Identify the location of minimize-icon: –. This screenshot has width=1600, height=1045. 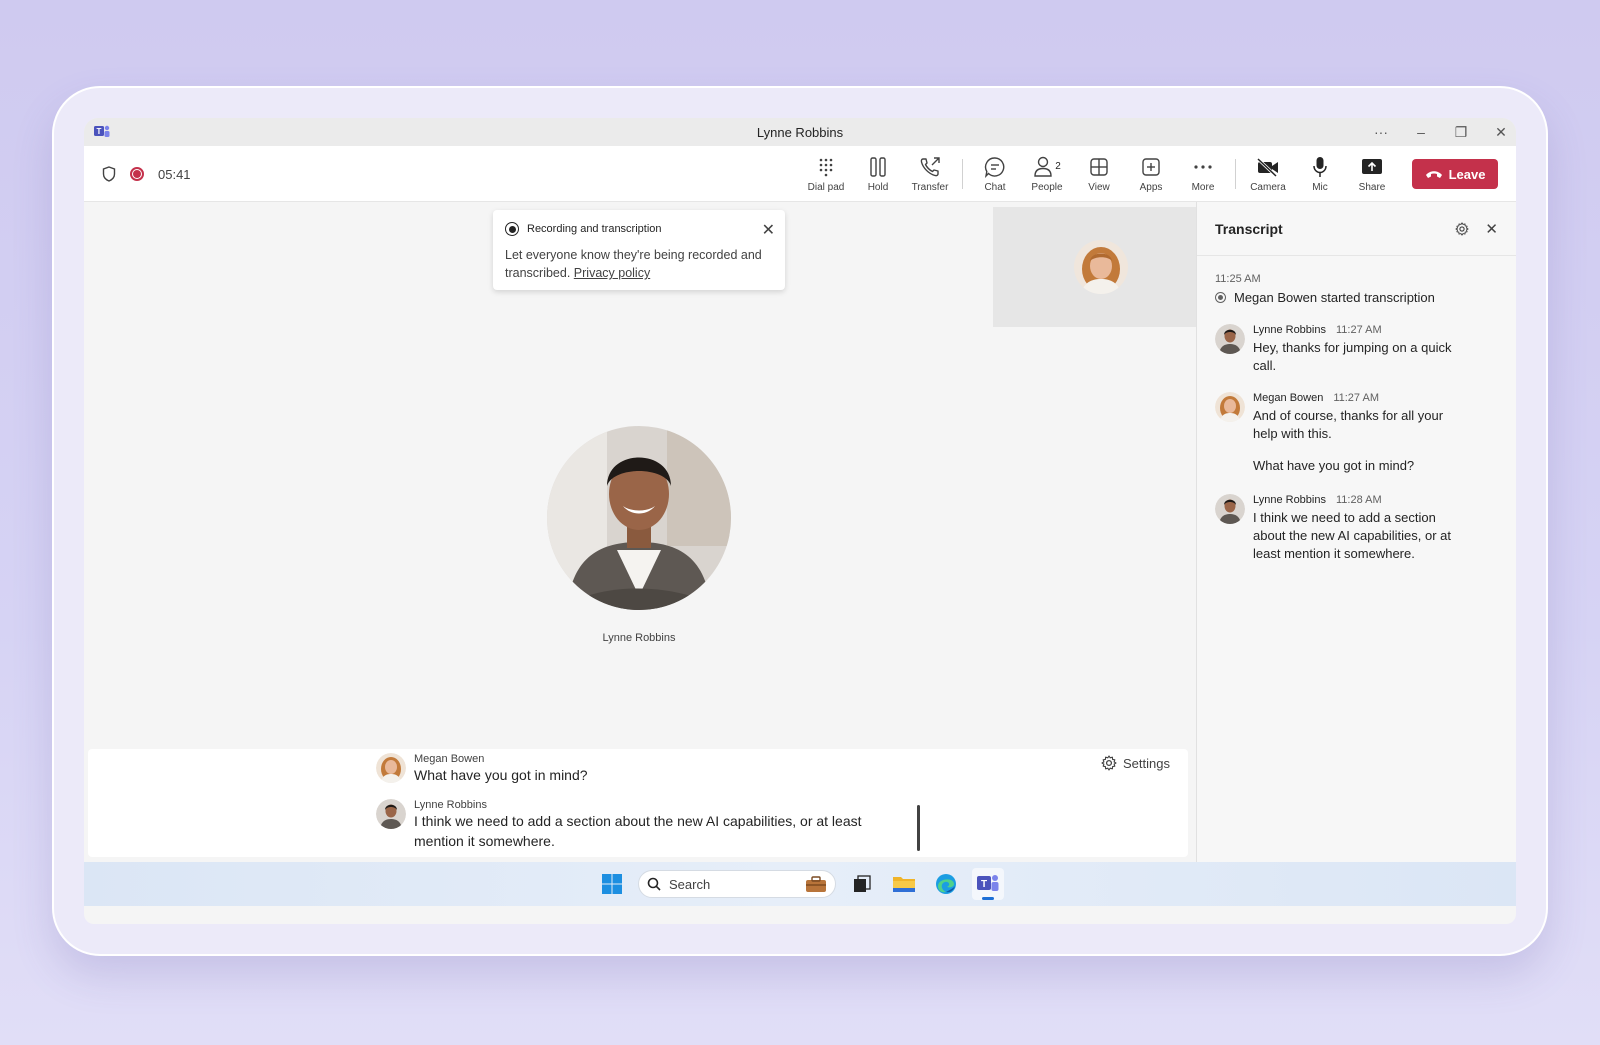
(1421, 132).